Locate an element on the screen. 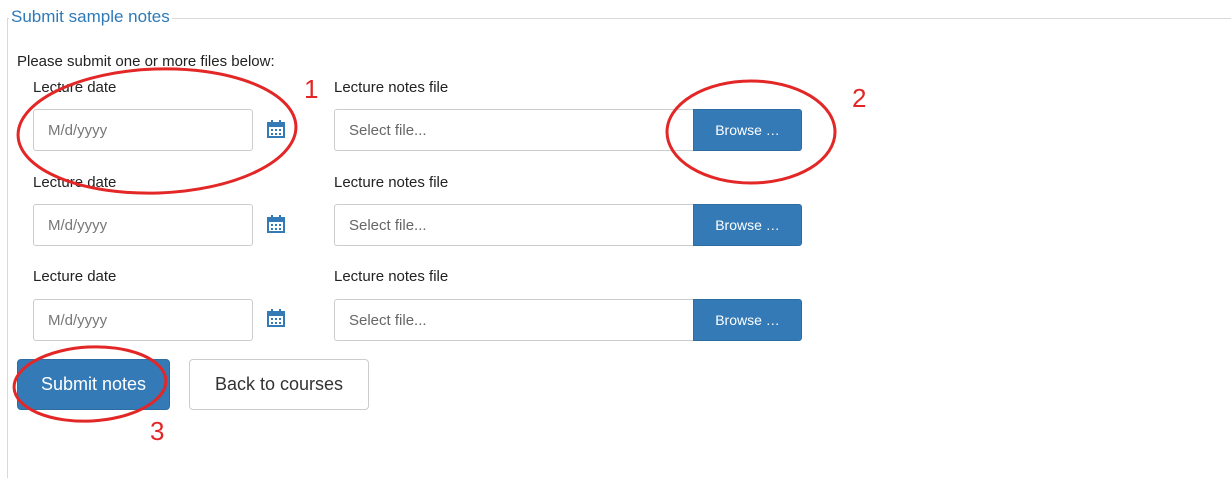 This screenshot has width=1231, height=478. submit-notes-button: Submit notes is located at coordinates (93, 384).